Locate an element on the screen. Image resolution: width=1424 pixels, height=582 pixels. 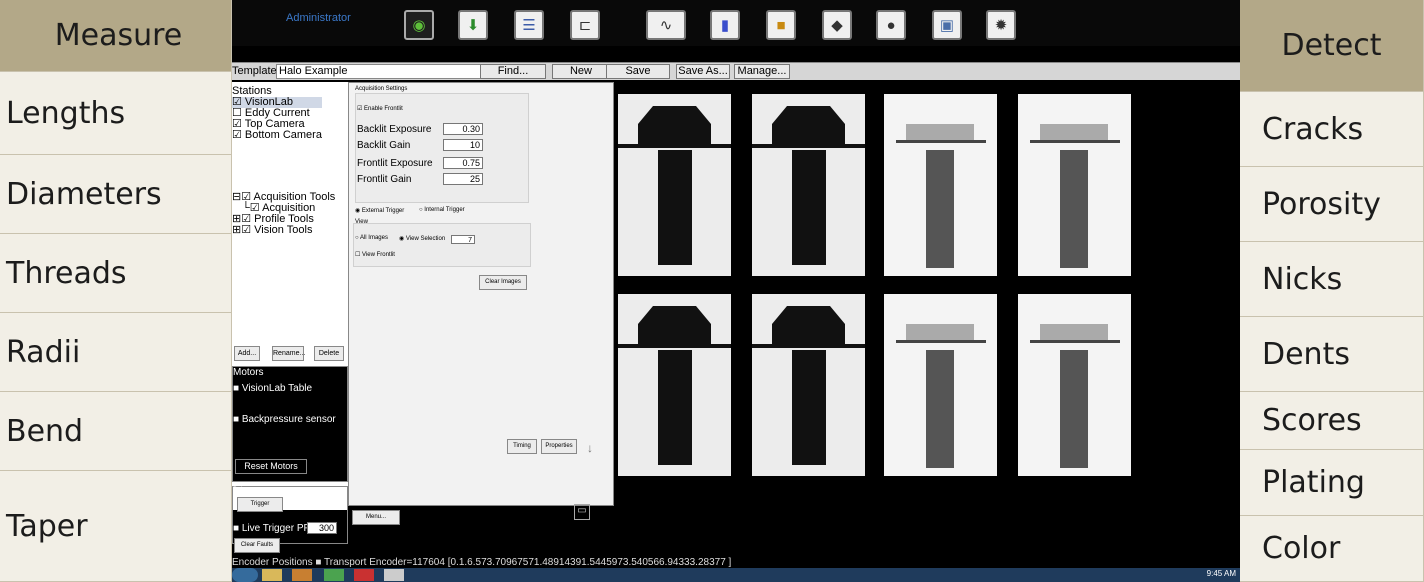
detect-item-porosity: Porosity is located at coordinates (1332, 204).